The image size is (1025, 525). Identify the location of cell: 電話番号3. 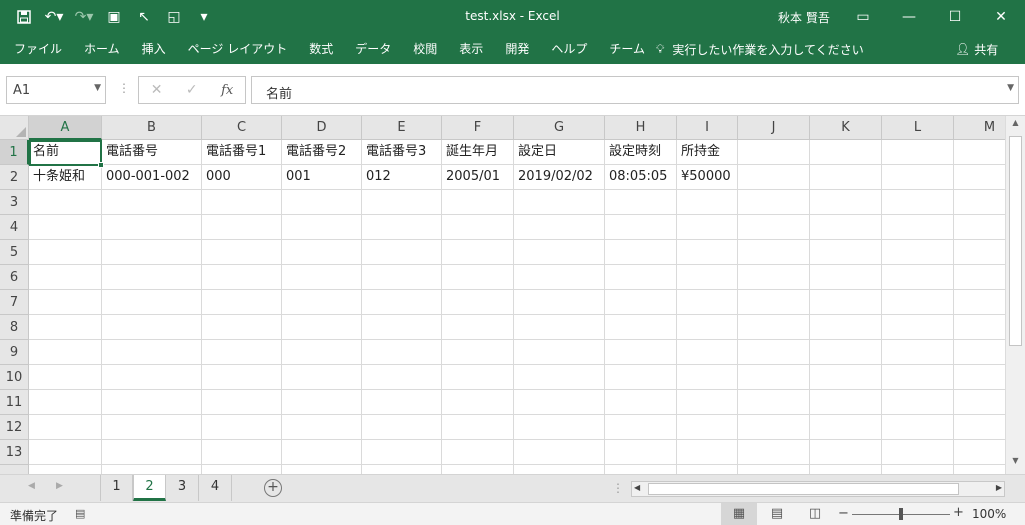
(402, 152).